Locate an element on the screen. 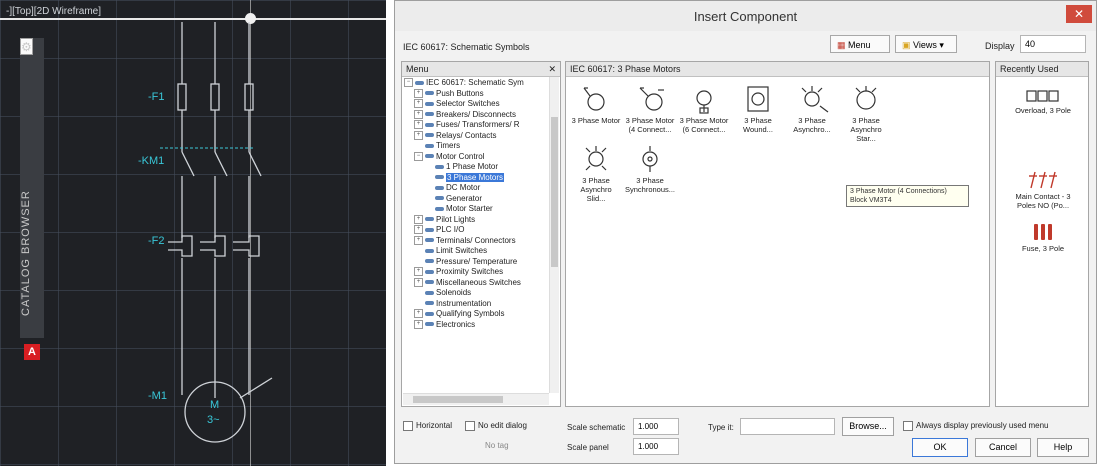  scale-panel-label: Scale panel is located at coordinates (588, 447).